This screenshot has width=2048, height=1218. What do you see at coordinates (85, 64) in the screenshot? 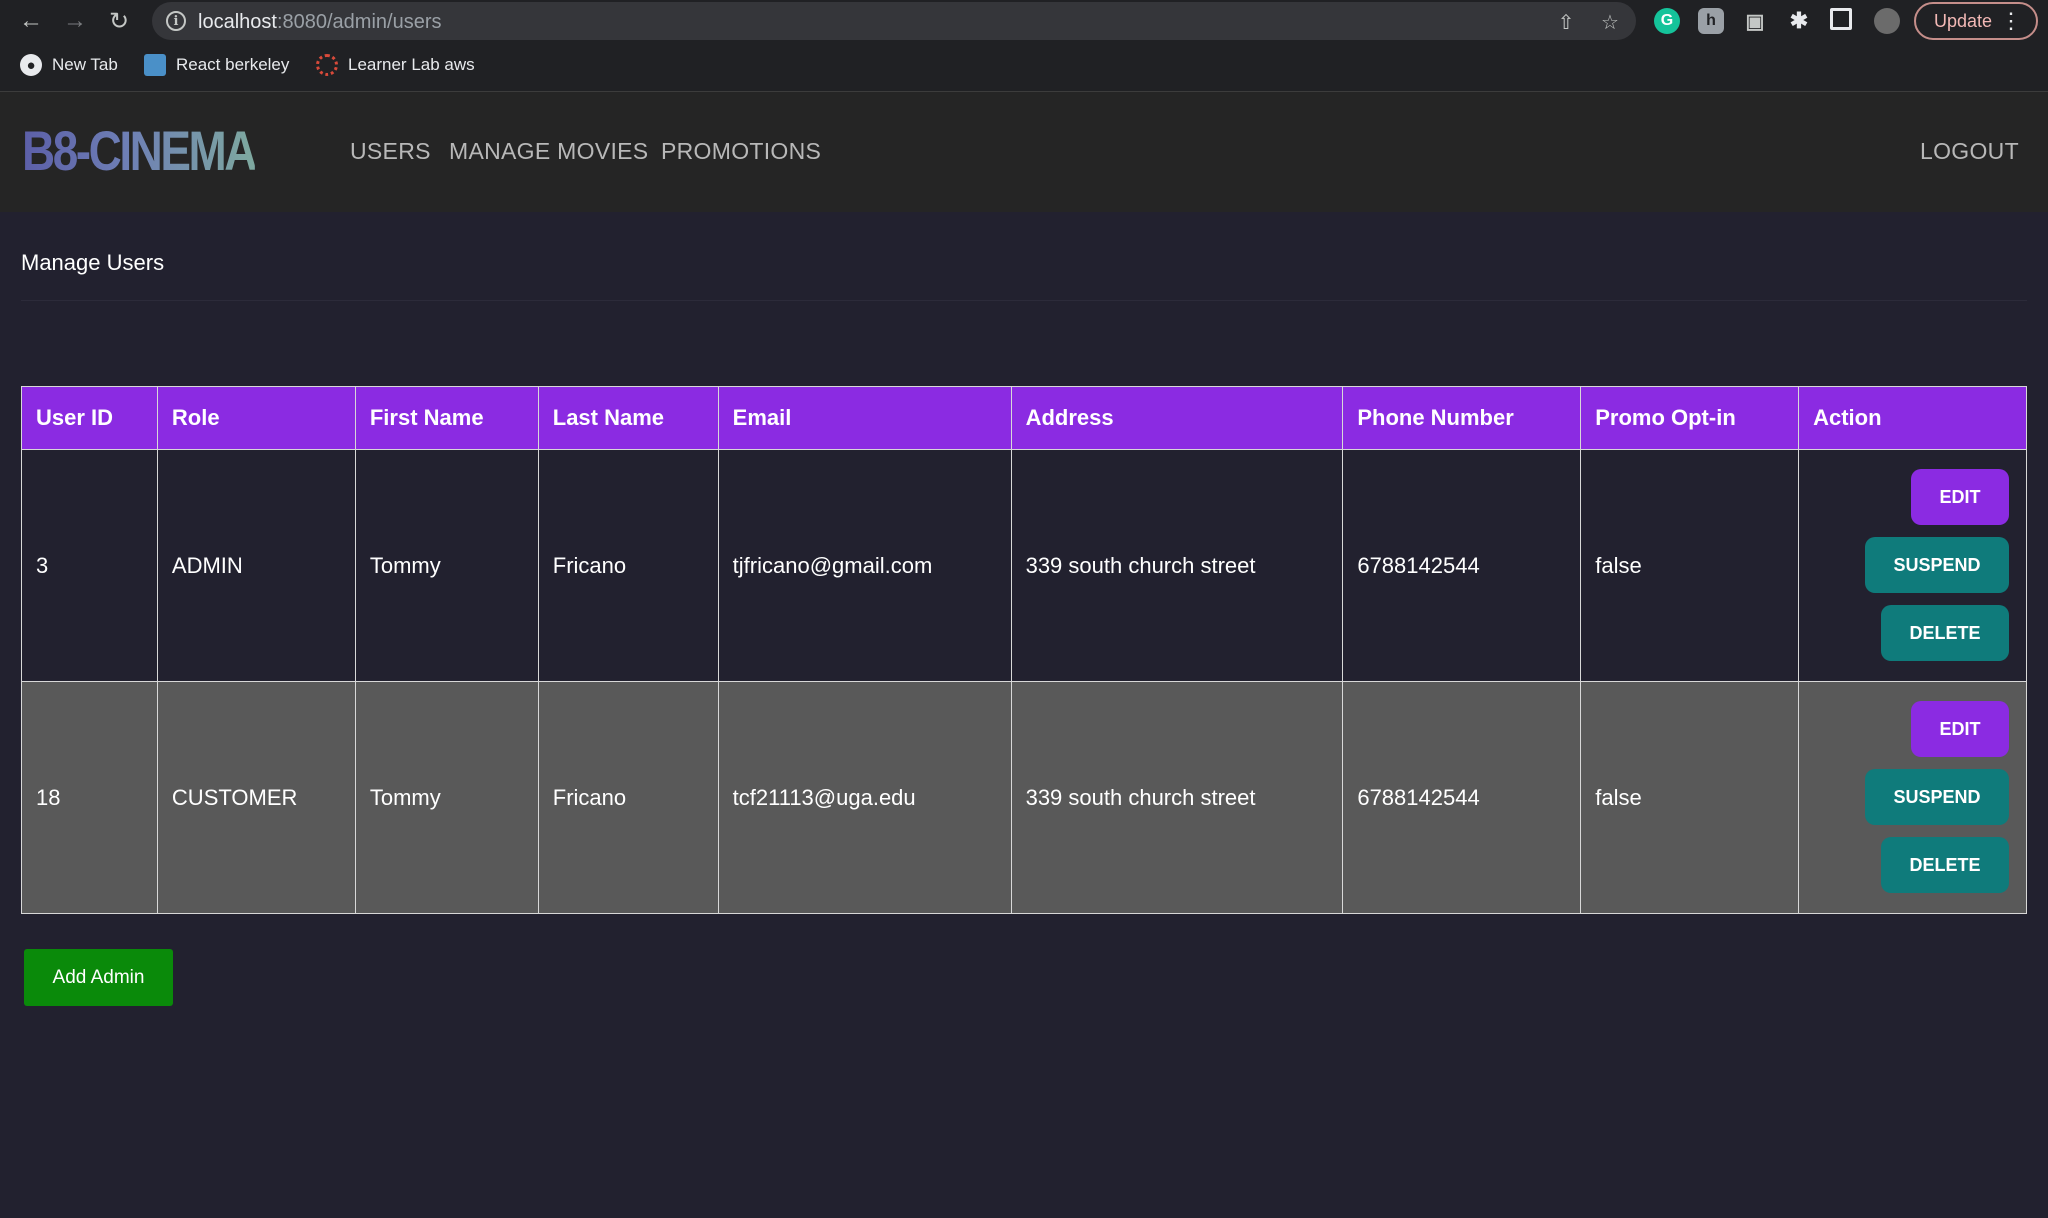
I see `bookmark-label: New Tab` at bounding box center [85, 64].